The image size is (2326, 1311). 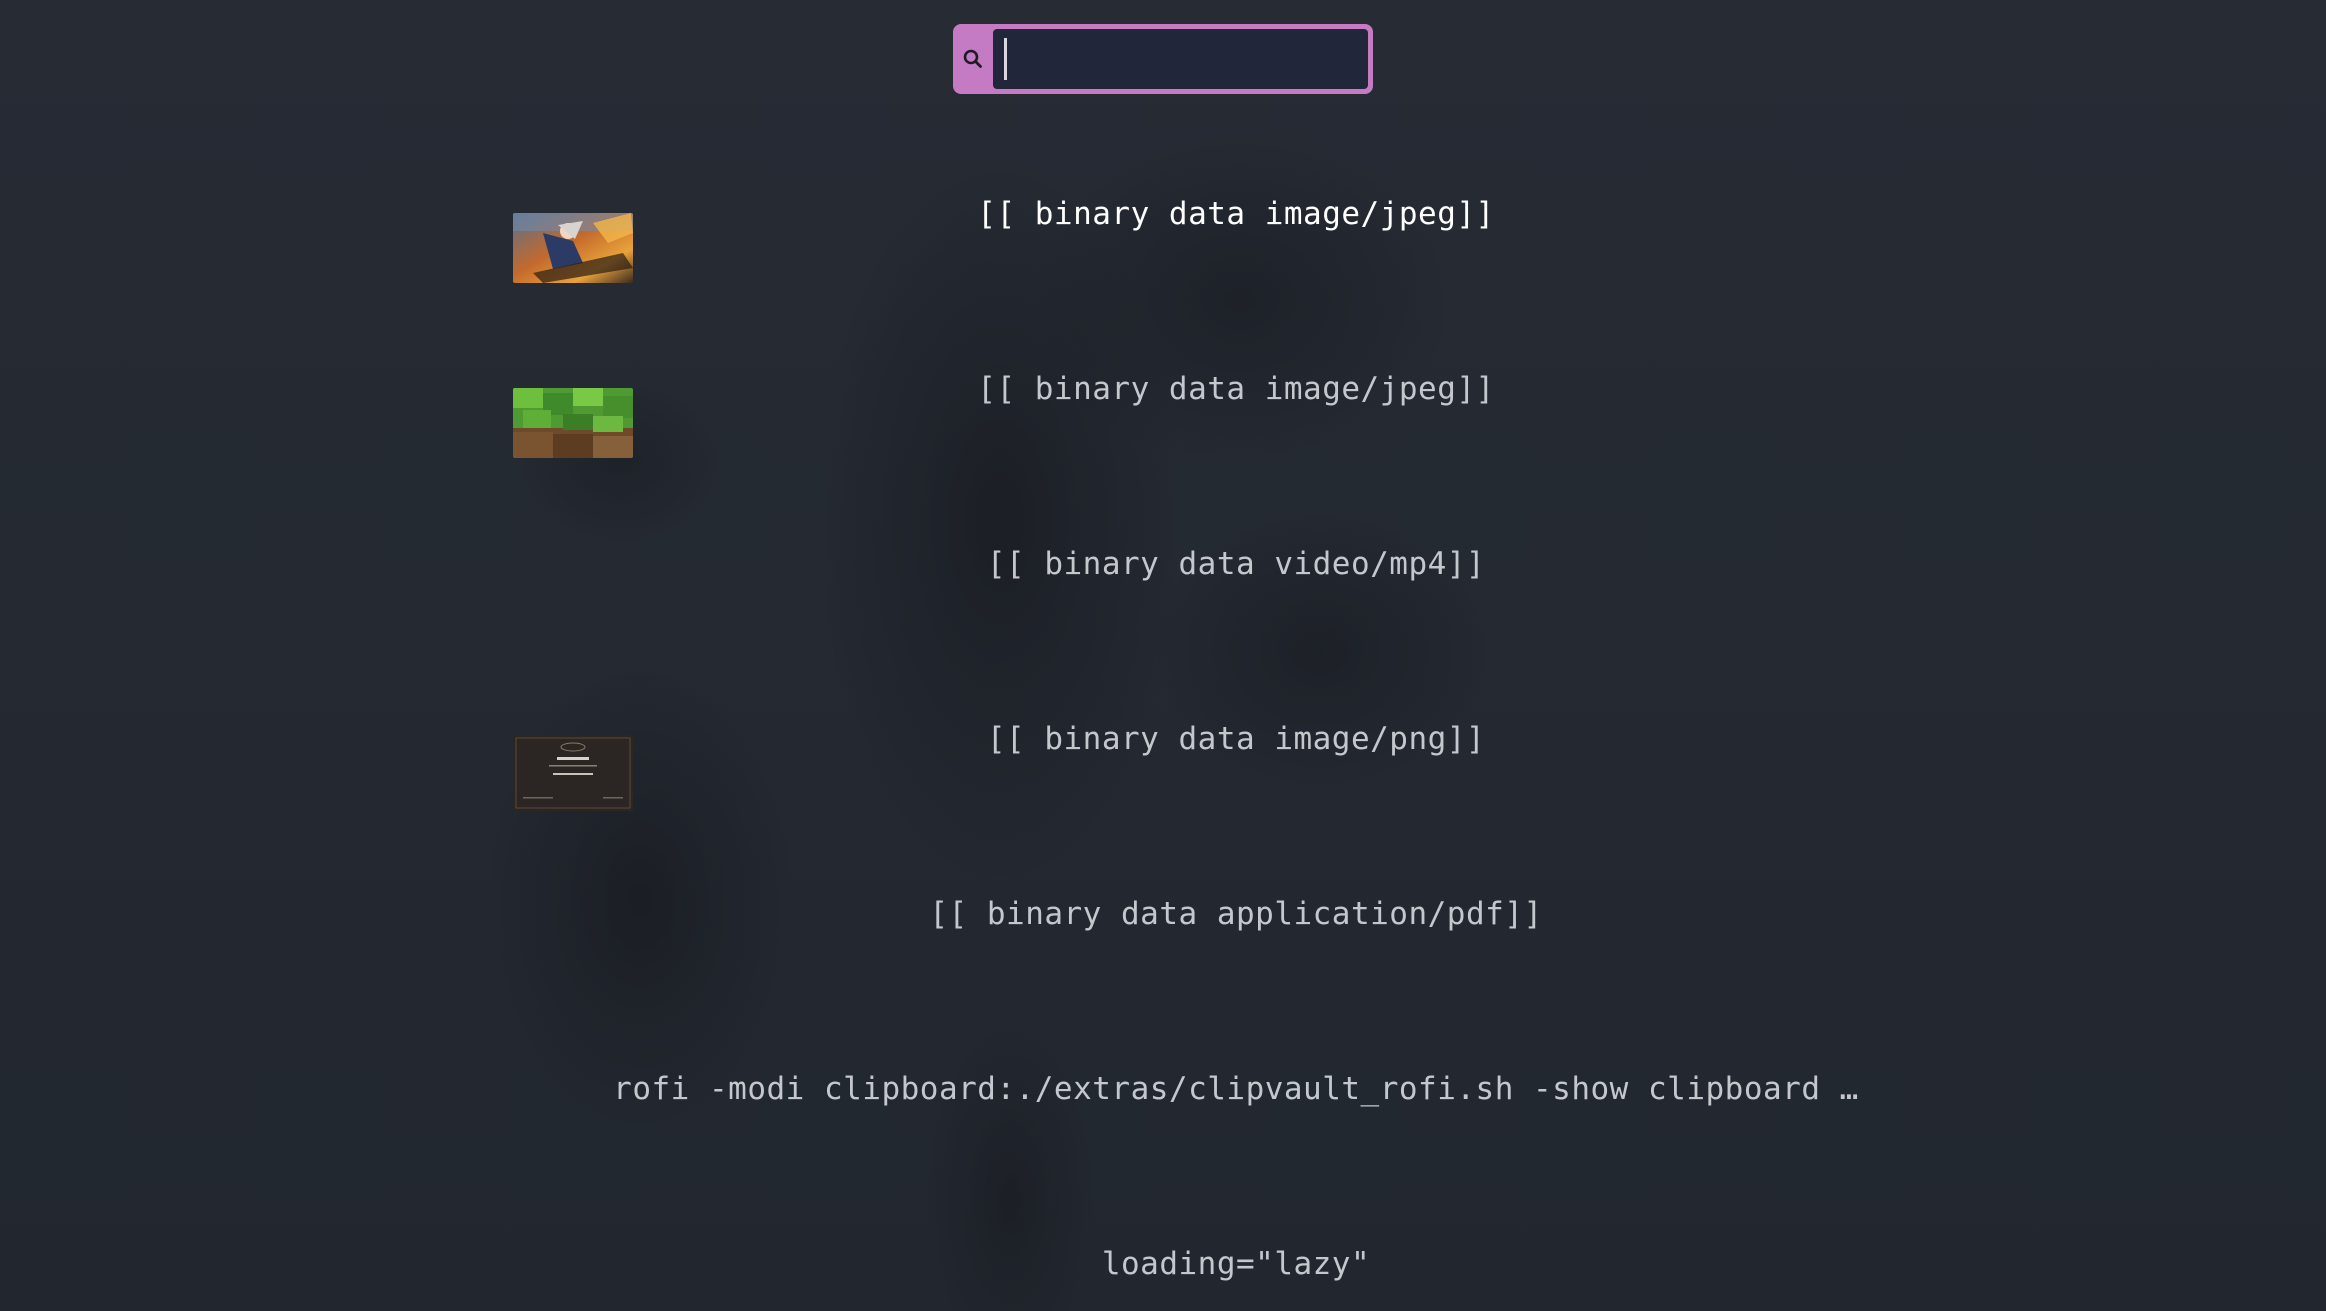 I want to click on list-item: [[ binary data image/png]], so click(x=1230, y=772).